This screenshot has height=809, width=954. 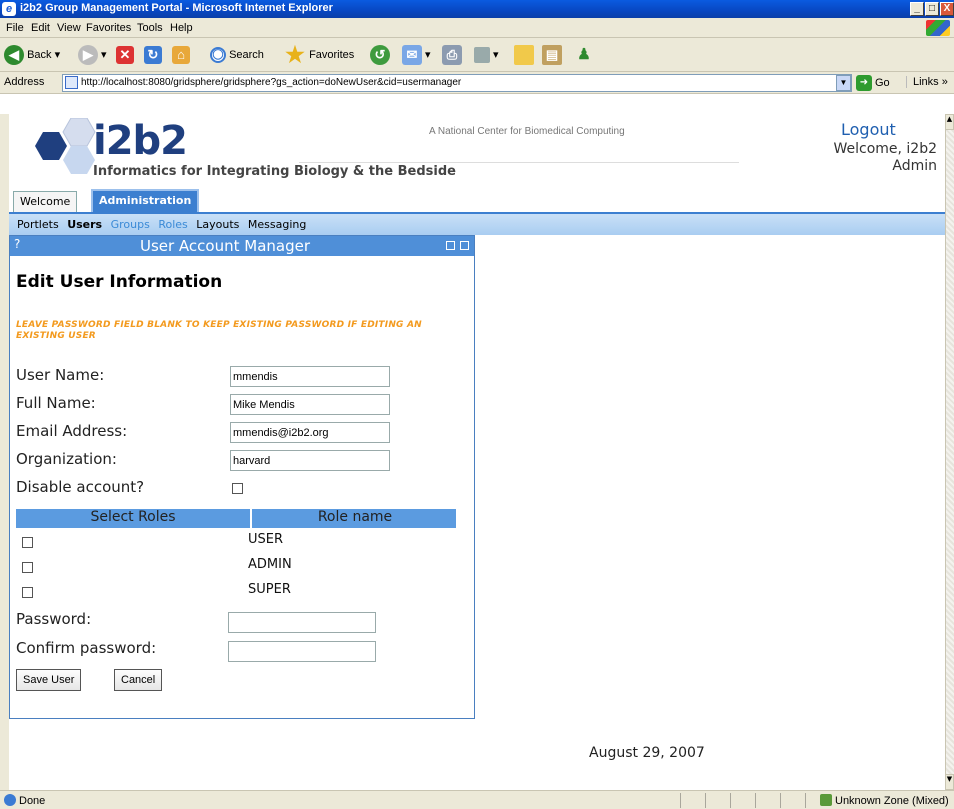 What do you see at coordinates (172, 224) in the screenshot?
I see `subnav-roles: Roles` at bounding box center [172, 224].